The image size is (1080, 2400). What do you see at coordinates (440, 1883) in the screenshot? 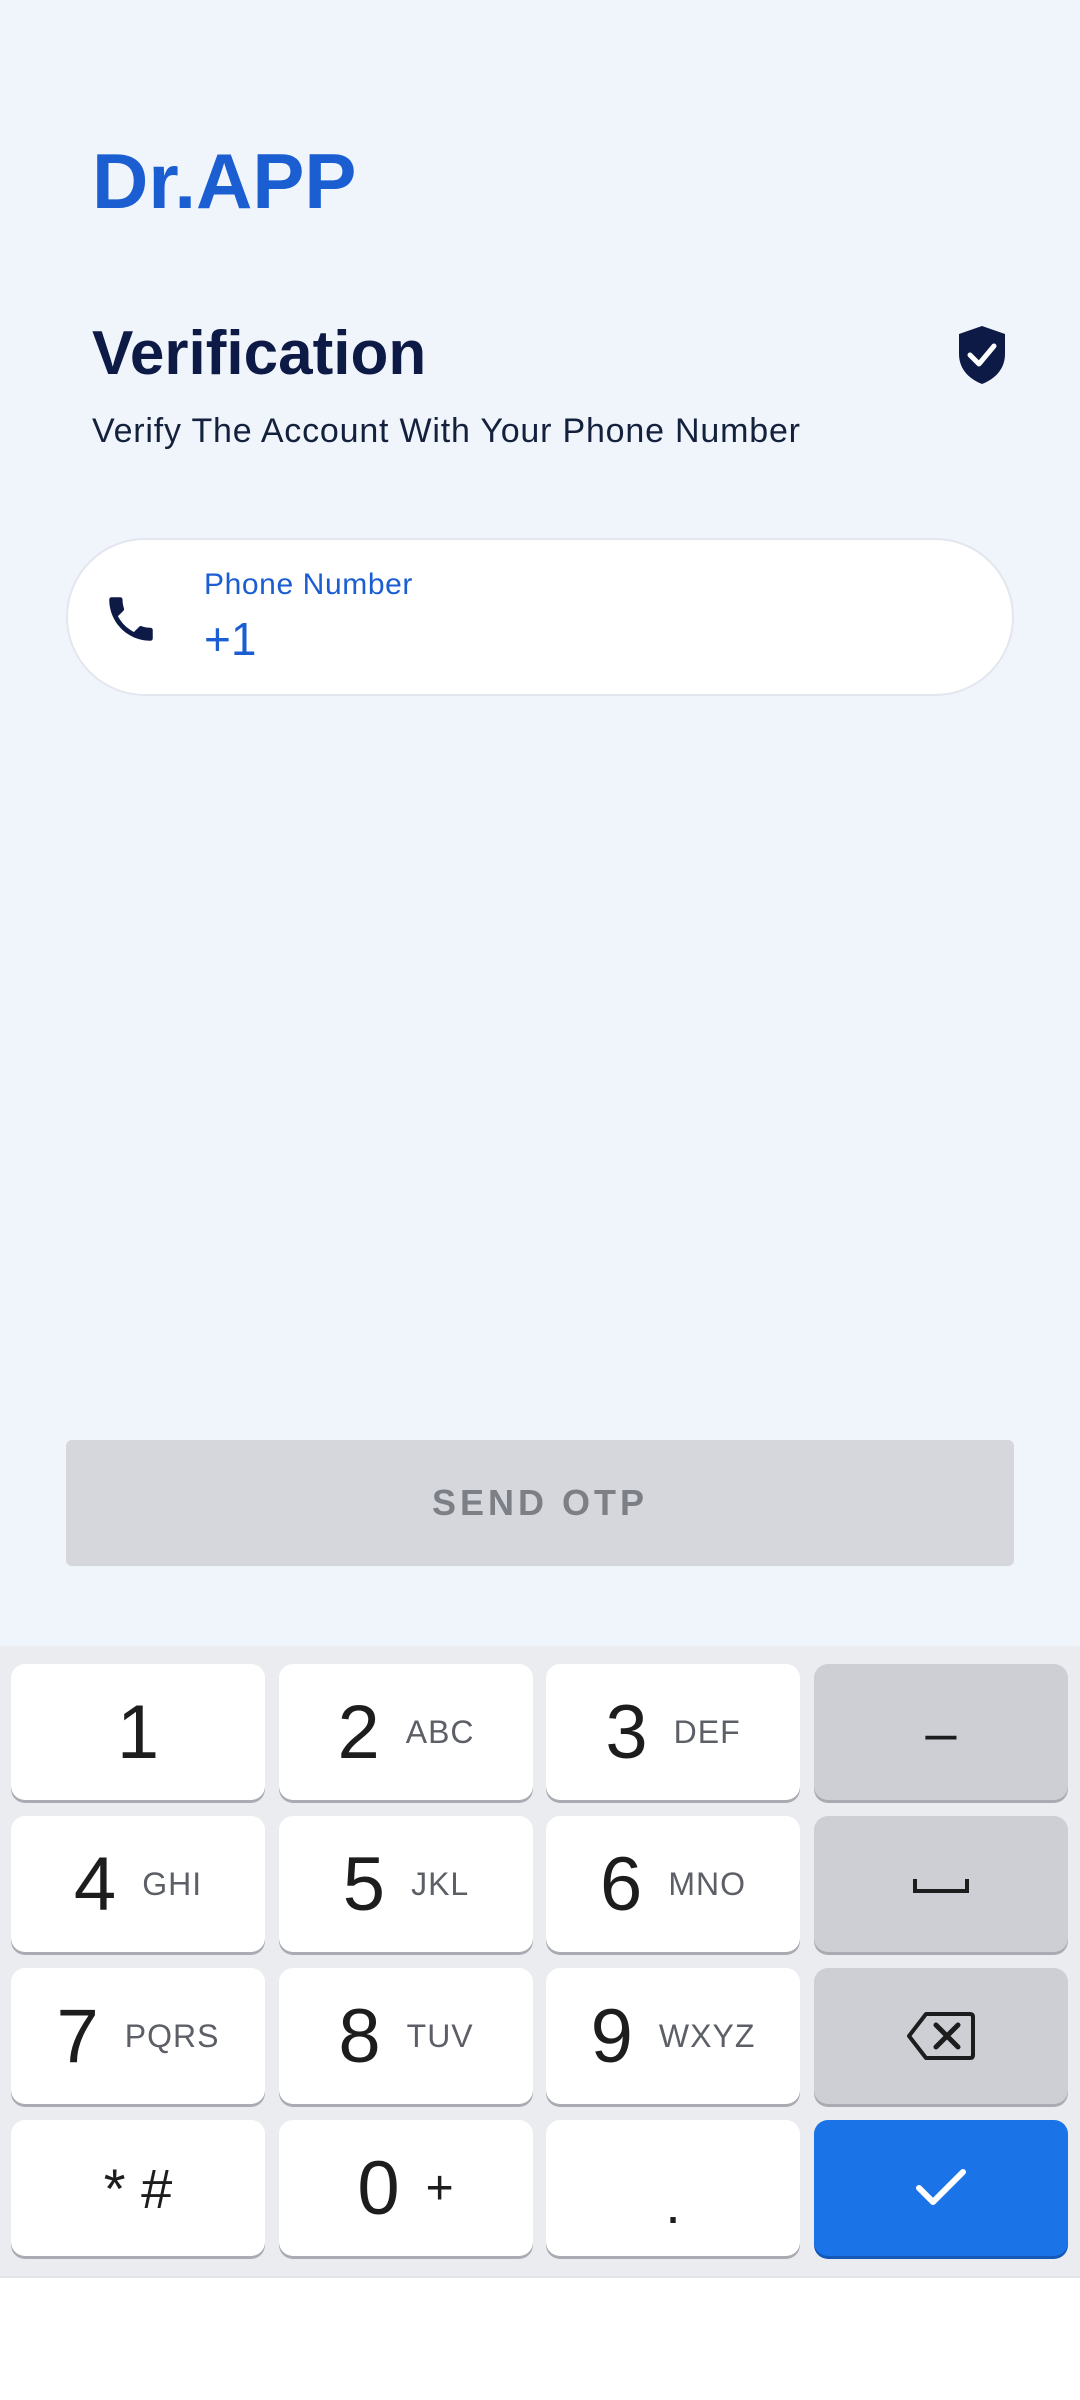
I see `key-sublabel: JKL` at bounding box center [440, 1883].